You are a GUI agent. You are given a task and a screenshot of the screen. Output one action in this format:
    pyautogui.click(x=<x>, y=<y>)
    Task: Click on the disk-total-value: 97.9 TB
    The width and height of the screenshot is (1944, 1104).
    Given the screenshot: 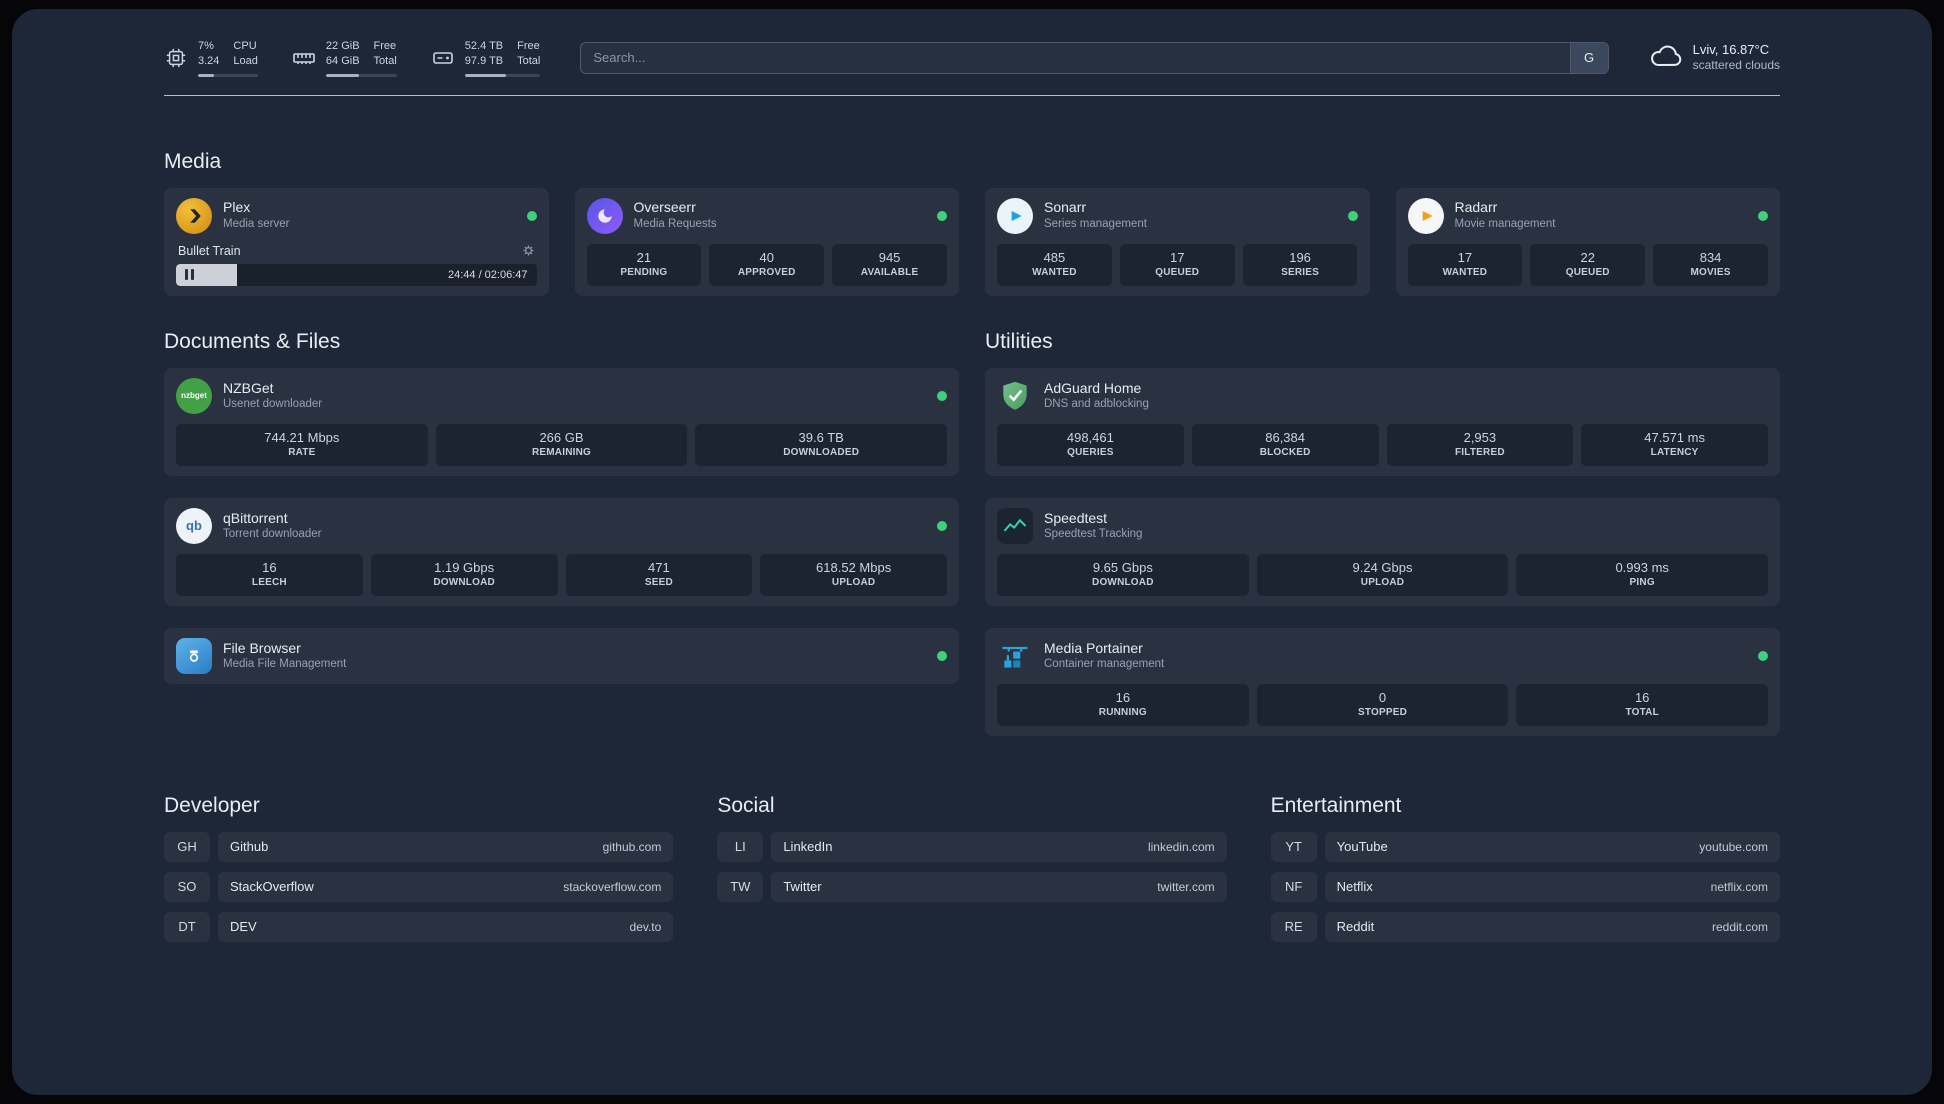 What is the action you would take?
    pyautogui.click(x=484, y=60)
    